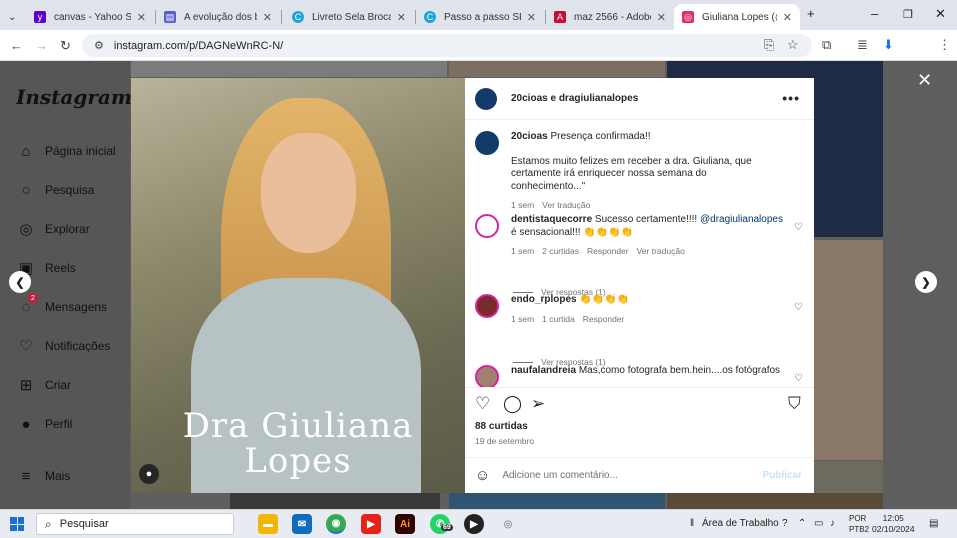 The height and width of the screenshot is (538, 957). I want to click on chrome-icon: ◉, so click(336, 524).